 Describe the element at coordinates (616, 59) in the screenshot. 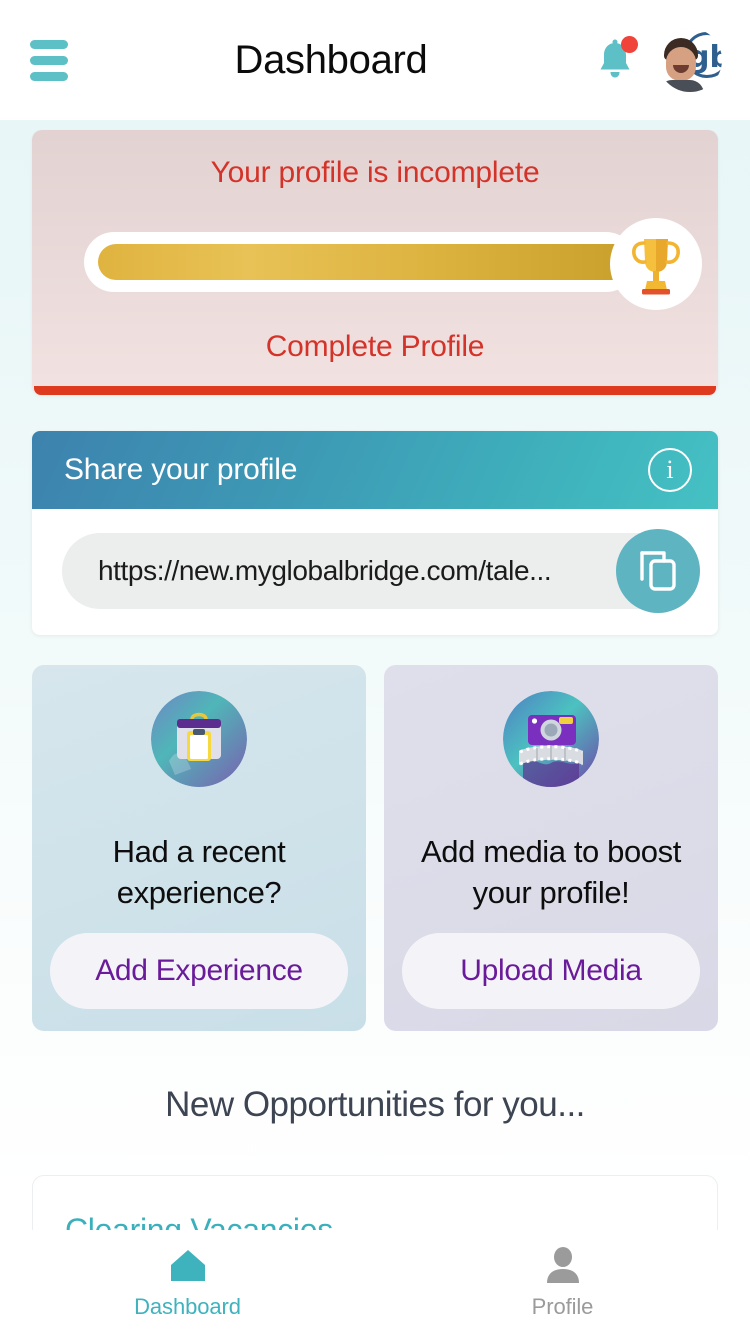

I see `notification-bell-icon` at that location.